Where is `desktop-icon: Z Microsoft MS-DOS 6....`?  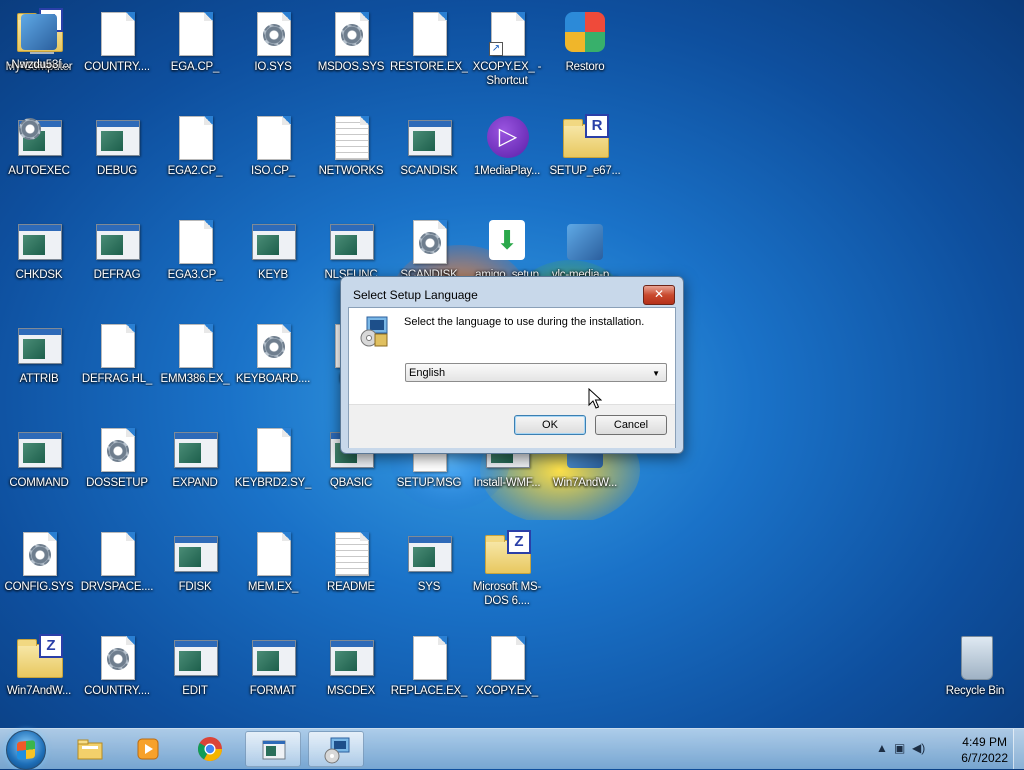
desktop-icon: Z Microsoft MS-DOS 6.... is located at coordinates (507, 570).